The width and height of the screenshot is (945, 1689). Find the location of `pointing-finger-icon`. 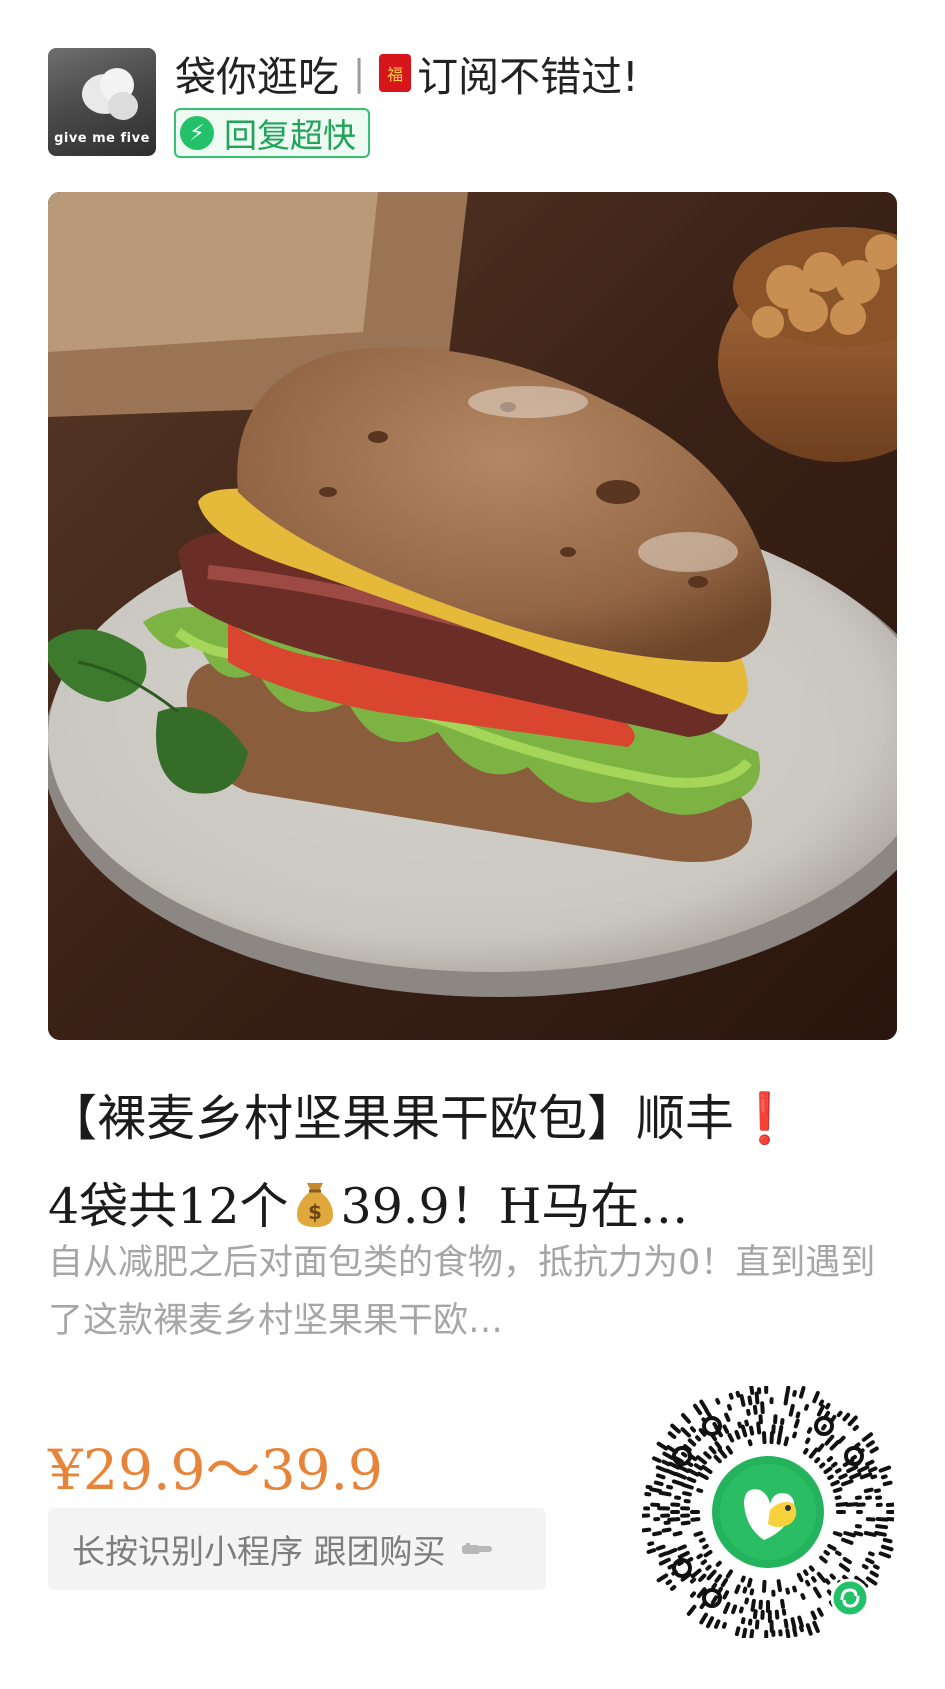

pointing-finger-icon is located at coordinates (477, 1549).